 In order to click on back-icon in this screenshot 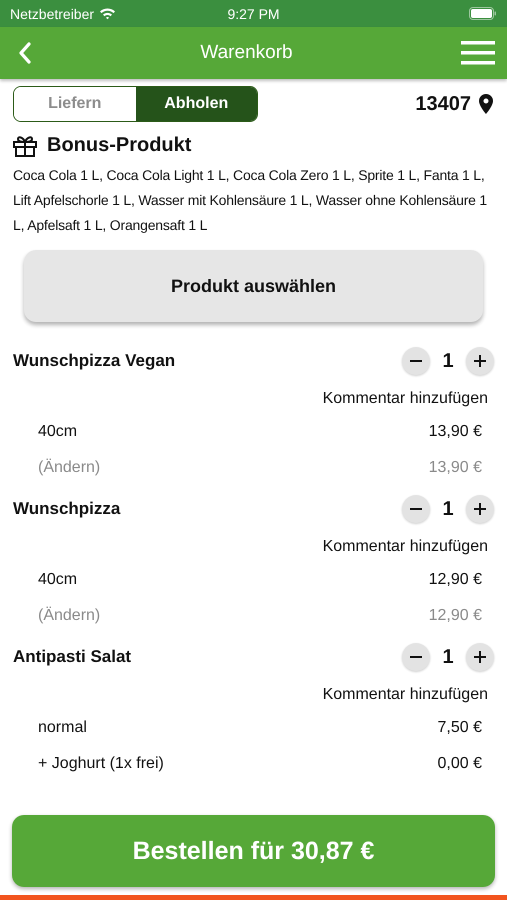, I will do `click(25, 53)`.